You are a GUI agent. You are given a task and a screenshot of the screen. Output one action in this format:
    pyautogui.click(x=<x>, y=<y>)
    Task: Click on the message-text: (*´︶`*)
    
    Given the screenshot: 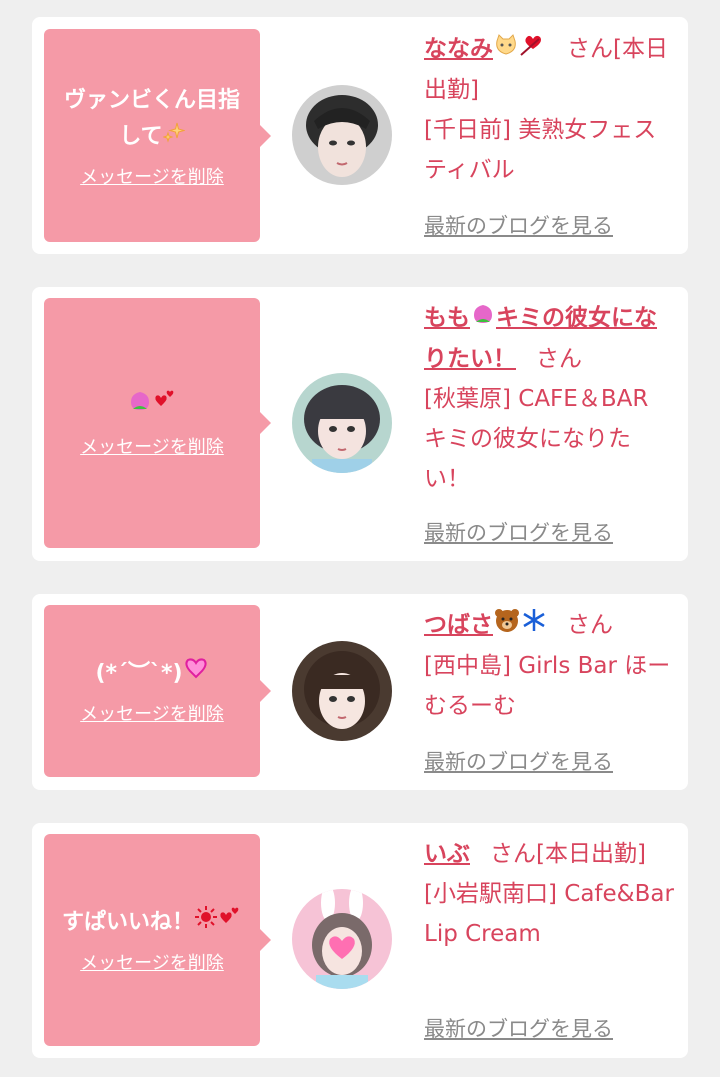 What is the action you would take?
    pyautogui.click(x=151, y=674)
    